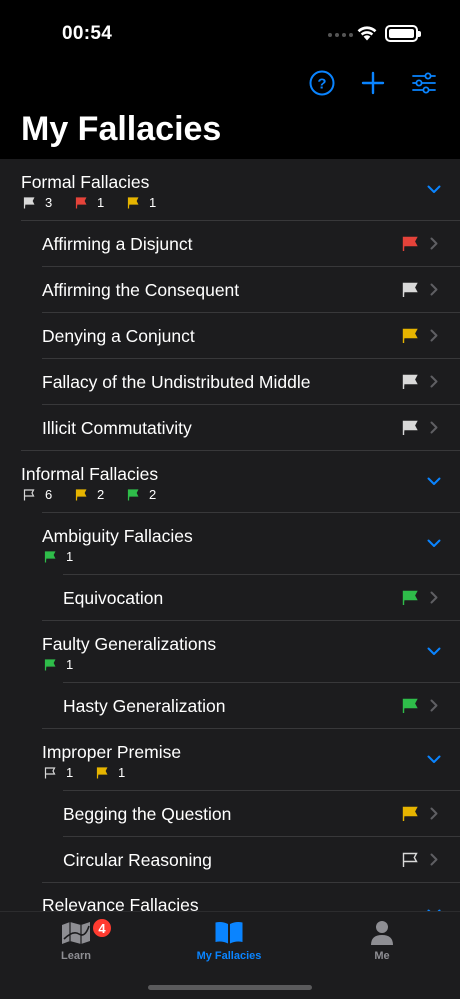 This screenshot has height=999, width=460. Describe the element at coordinates (230, 860) in the screenshot. I see `list-item: Circular Reasoning` at that location.